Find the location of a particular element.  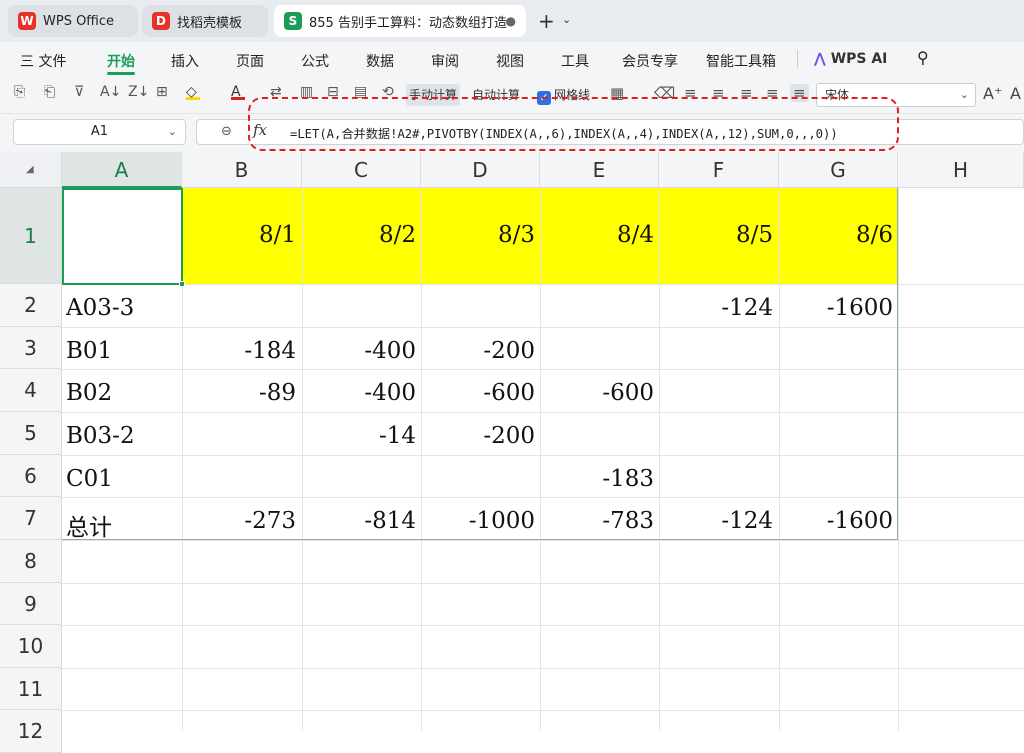

row-header-6: 6 is located at coordinates (31, 476).